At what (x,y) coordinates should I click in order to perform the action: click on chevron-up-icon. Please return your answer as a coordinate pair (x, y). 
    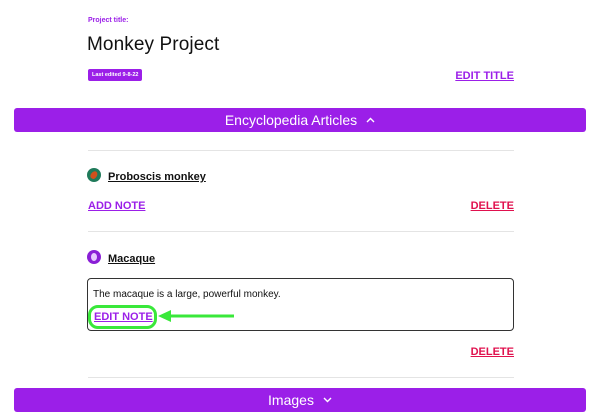
    Looking at the image, I should click on (370, 120).